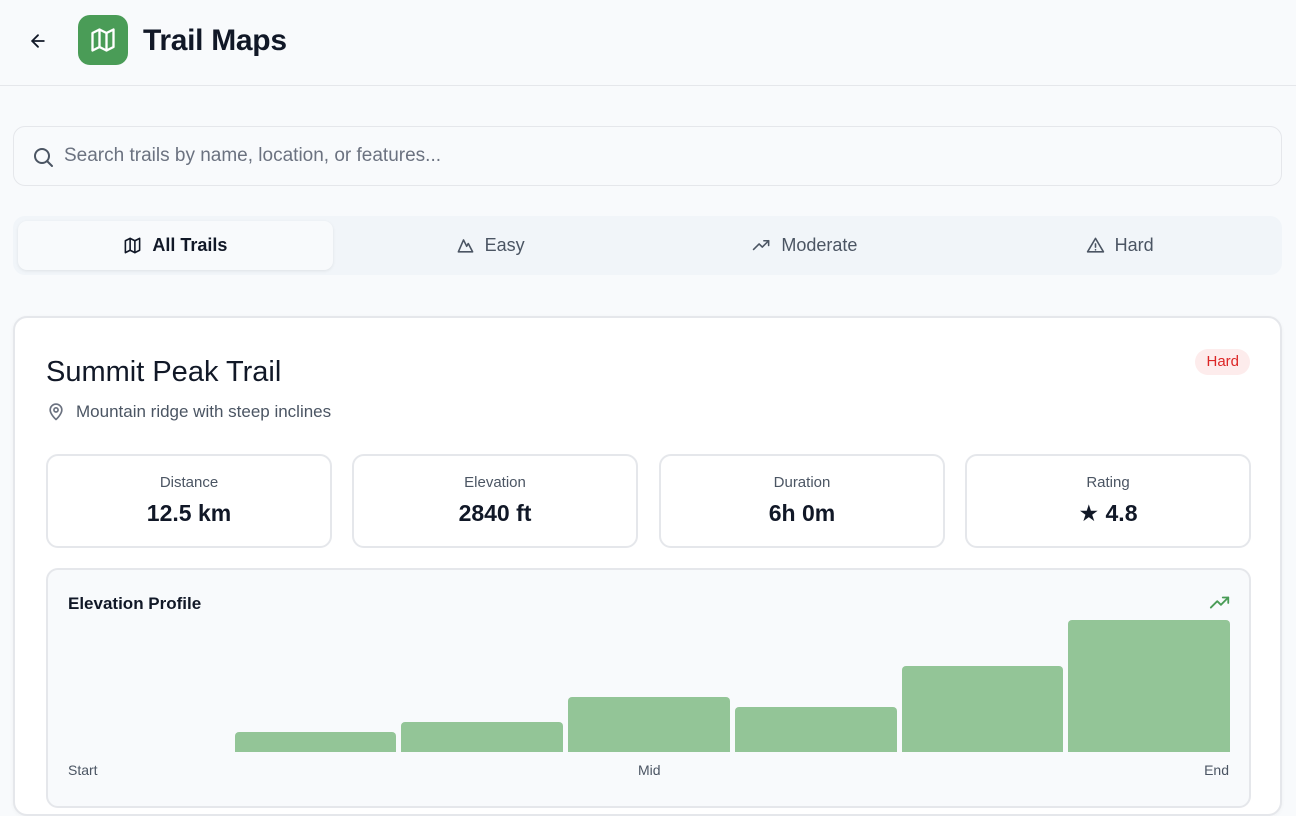  I want to click on x-label-start: Start, so click(83, 770).